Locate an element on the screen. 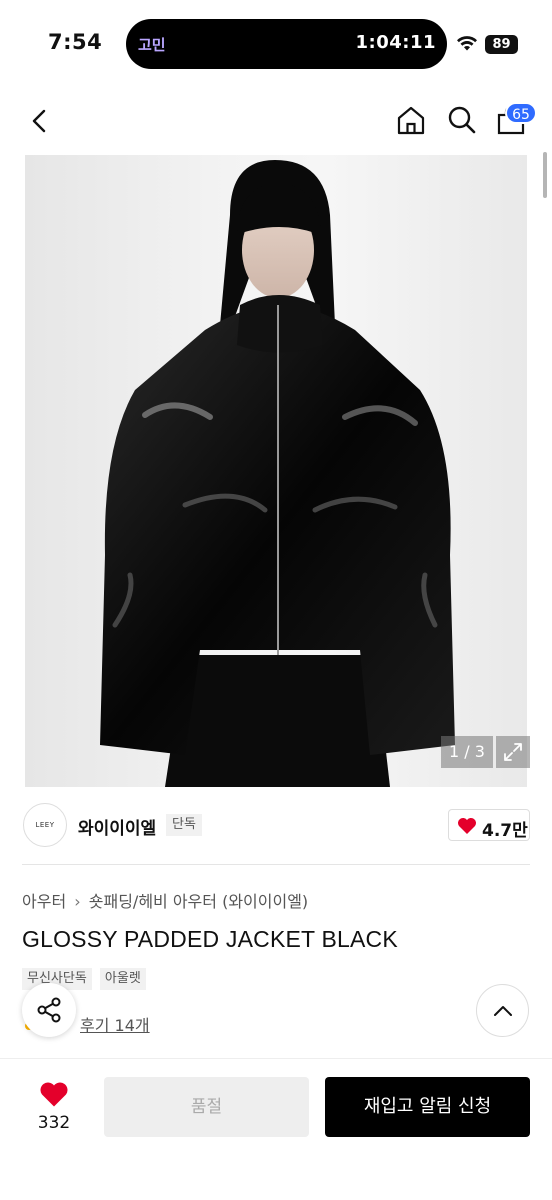  breadcrumb: 아우터 › 숏패딩/헤비 아우터 (와이이이엘) is located at coordinates (165, 900).